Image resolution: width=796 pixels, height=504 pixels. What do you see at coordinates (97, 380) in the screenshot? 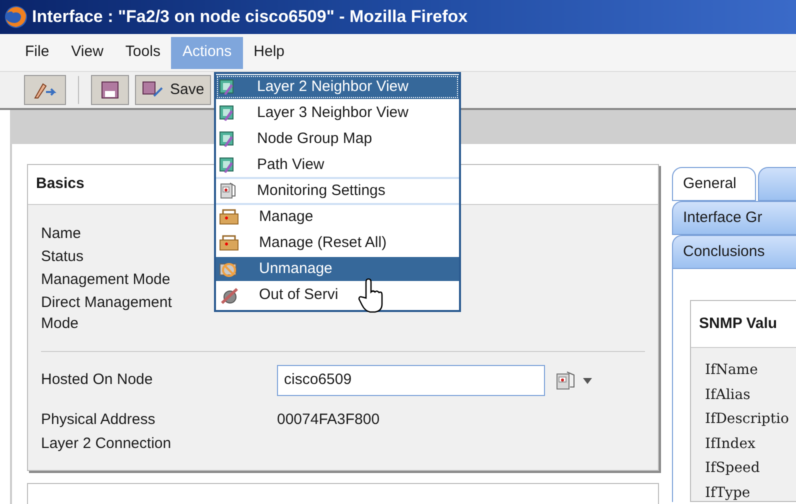
I see `field-label: Hosted On Node` at bounding box center [97, 380].